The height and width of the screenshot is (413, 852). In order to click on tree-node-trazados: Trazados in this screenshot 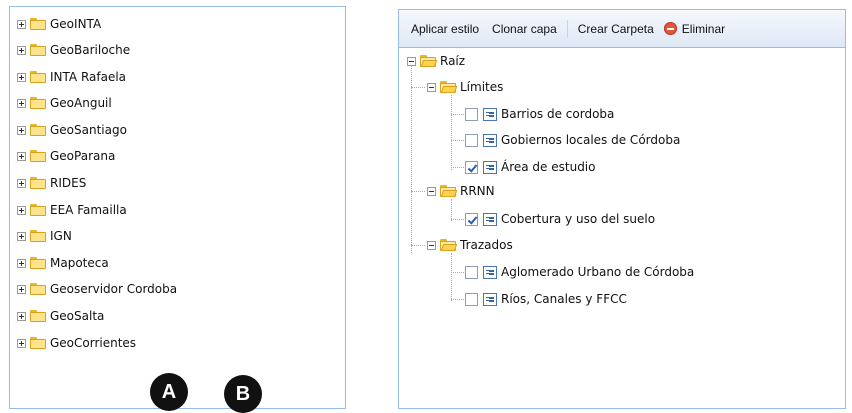, I will do `click(470, 245)`.